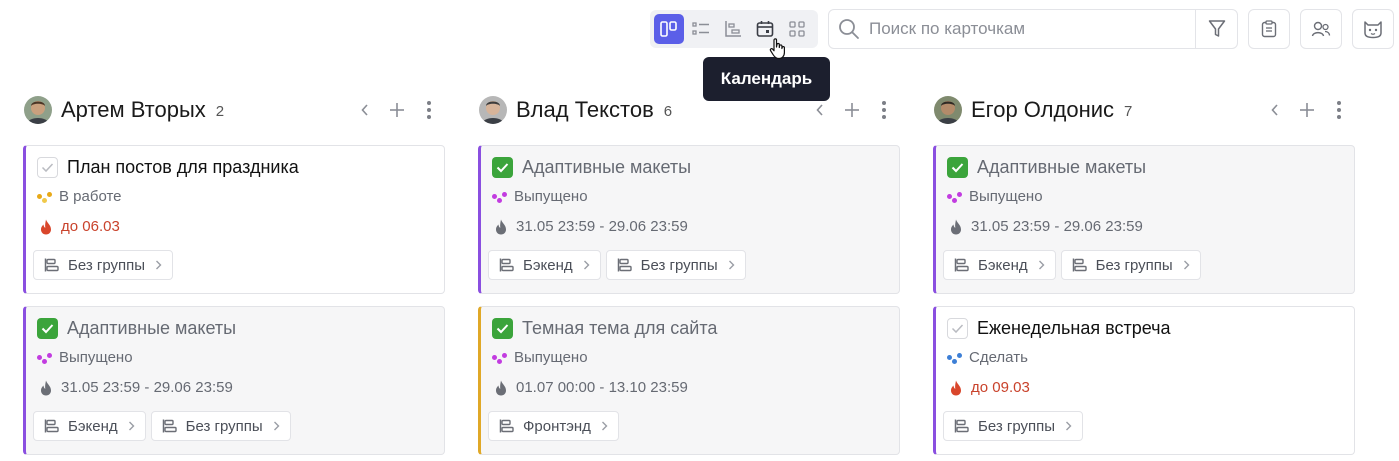 The height and width of the screenshot is (461, 1399). Describe the element at coordinates (766, 79) in the screenshot. I see `calendar-tooltip: Календарь` at that location.